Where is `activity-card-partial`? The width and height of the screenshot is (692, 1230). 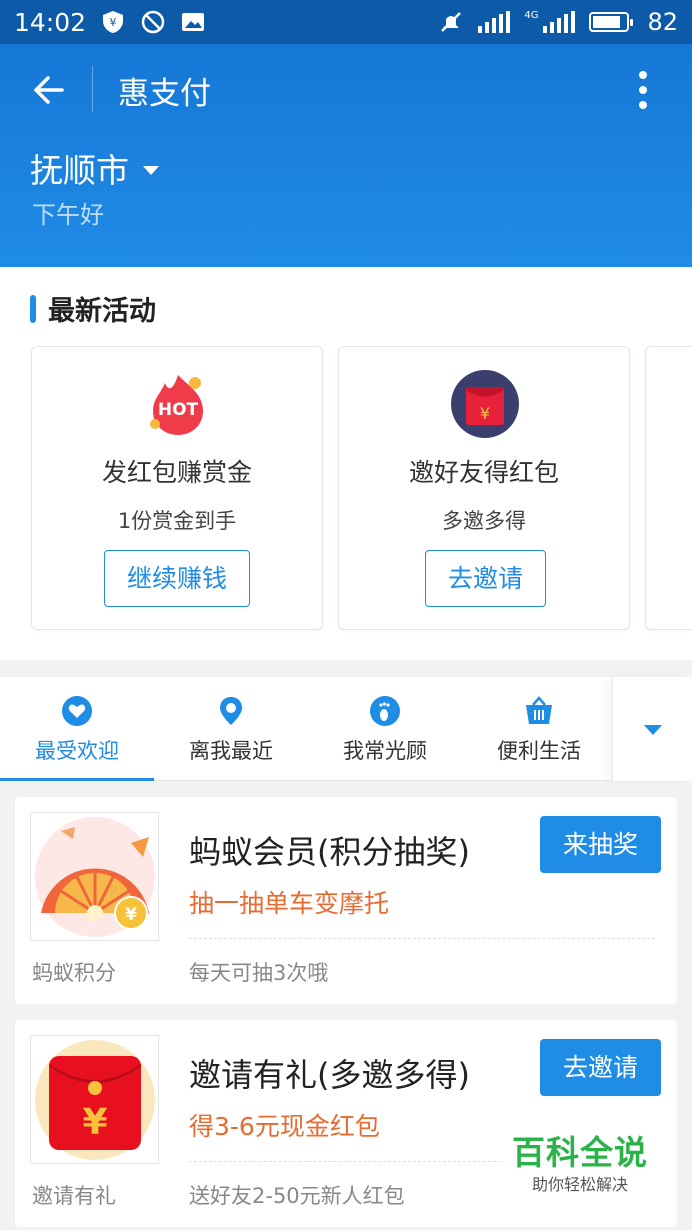 activity-card-partial is located at coordinates (668, 488).